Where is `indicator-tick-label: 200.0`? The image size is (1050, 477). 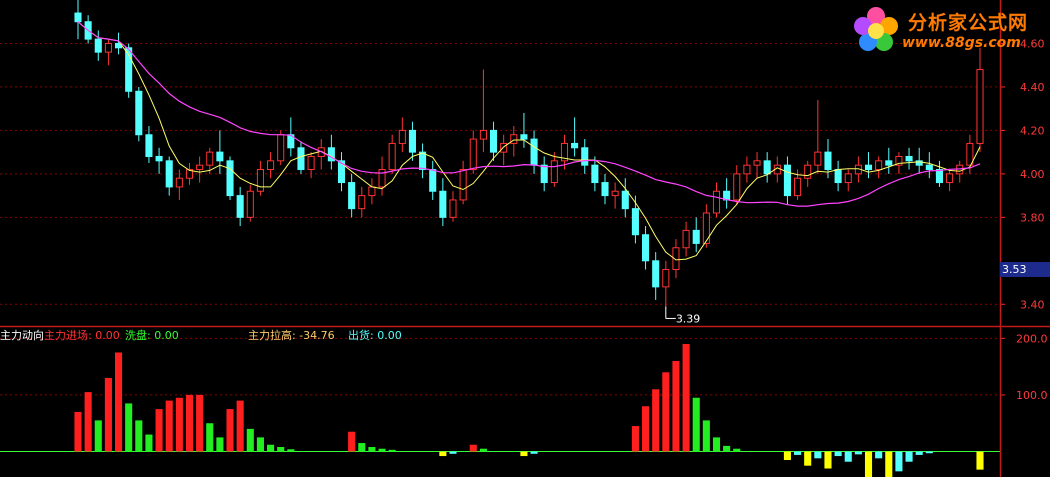 indicator-tick-label: 200.0 is located at coordinates (1032, 338).